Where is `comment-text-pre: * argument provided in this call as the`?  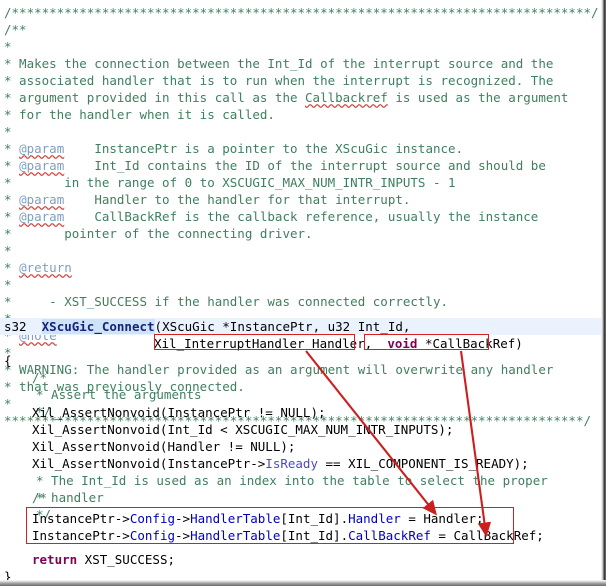 comment-text-pre: * argument provided in this call as the is located at coordinates (155, 97).